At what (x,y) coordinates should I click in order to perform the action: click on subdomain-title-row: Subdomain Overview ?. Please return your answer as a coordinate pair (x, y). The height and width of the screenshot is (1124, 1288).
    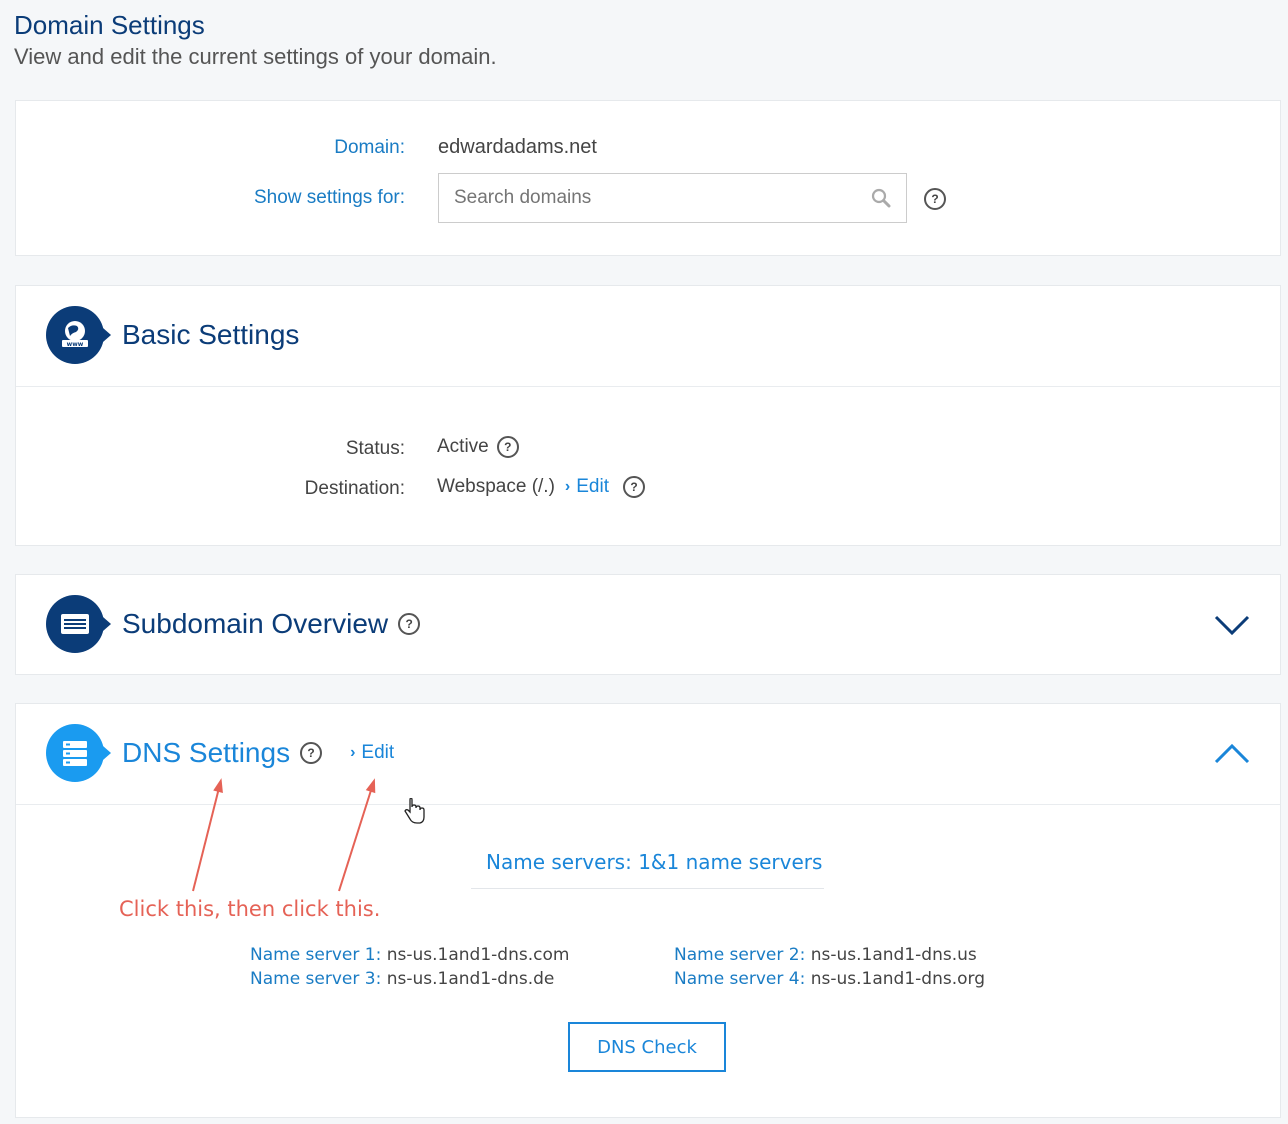
    Looking at the image, I should click on (271, 624).